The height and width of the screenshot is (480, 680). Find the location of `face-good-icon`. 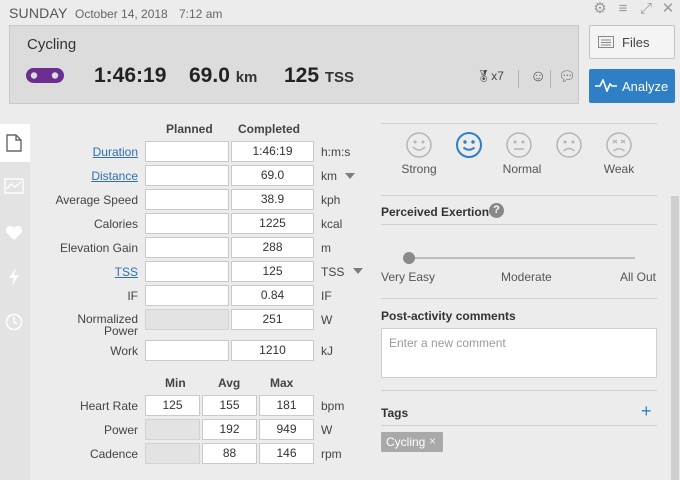

face-good-icon is located at coordinates (469, 145).